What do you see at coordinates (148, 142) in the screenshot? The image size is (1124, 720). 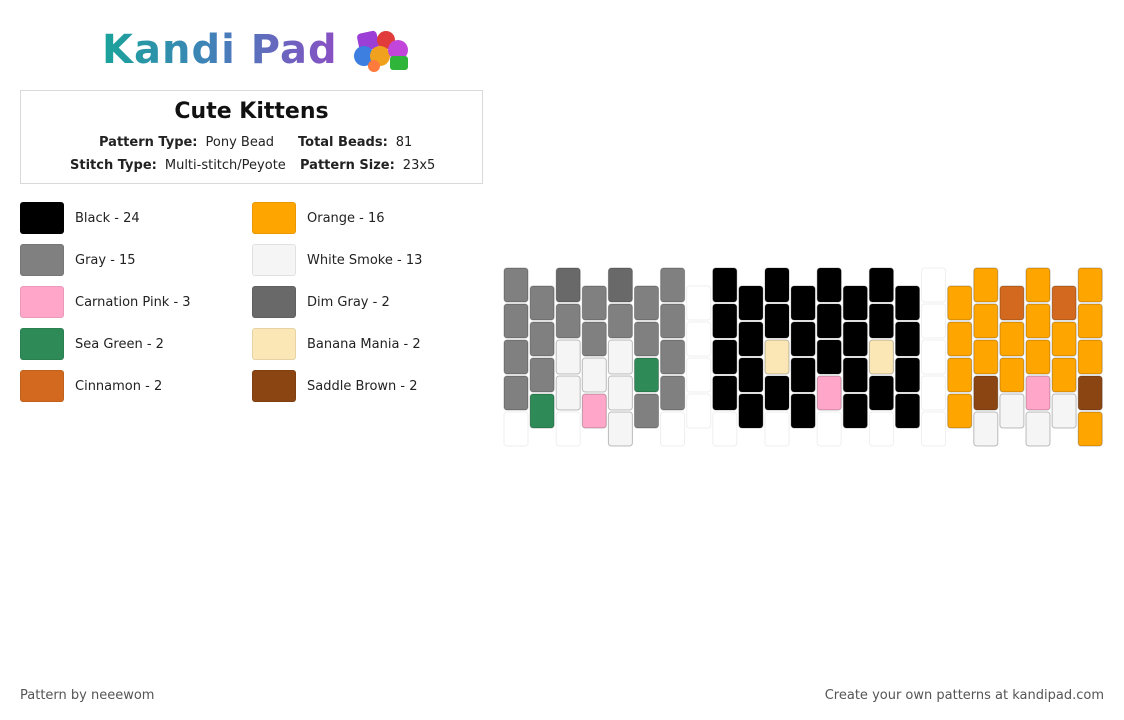 I see `pattern-type-label: Pattern Type:` at bounding box center [148, 142].